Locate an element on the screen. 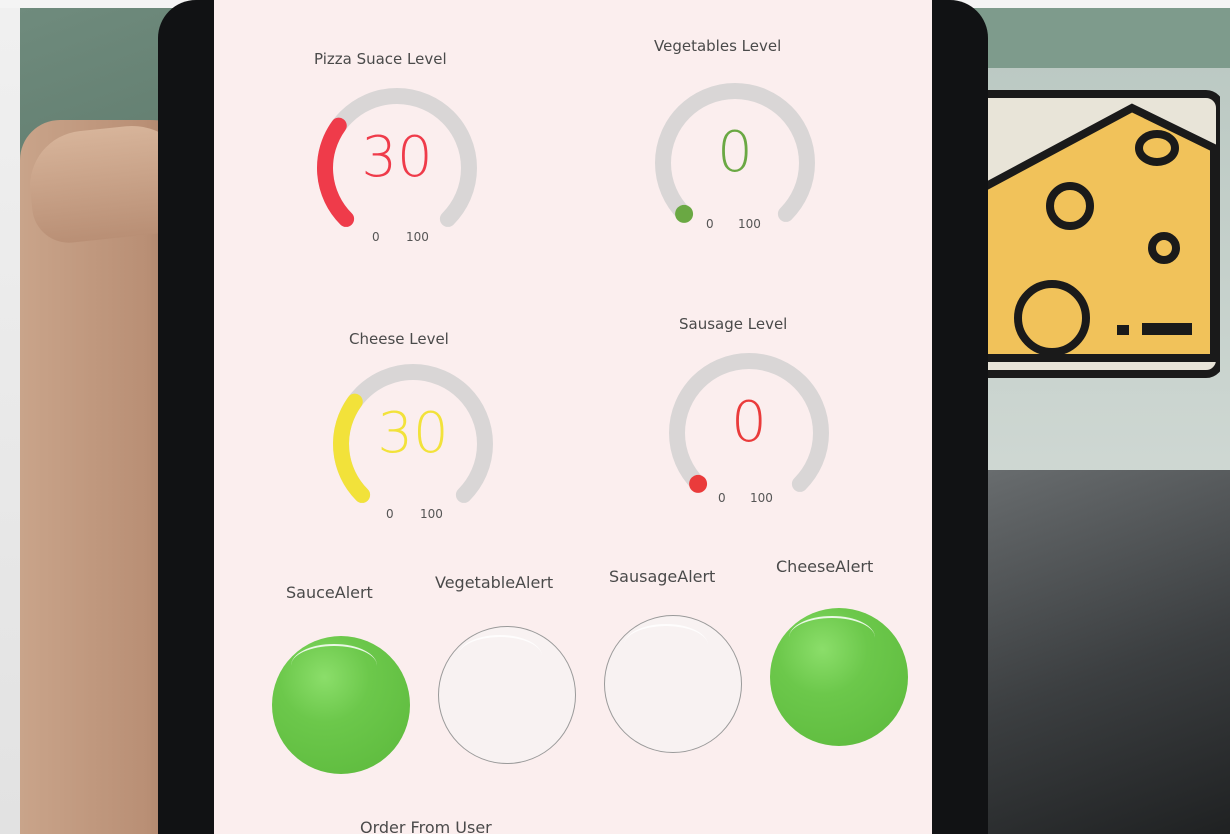 The width and height of the screenshot is (1230, 834). gauge-value-vegetables: 0 is located at coordinates (735, 152).